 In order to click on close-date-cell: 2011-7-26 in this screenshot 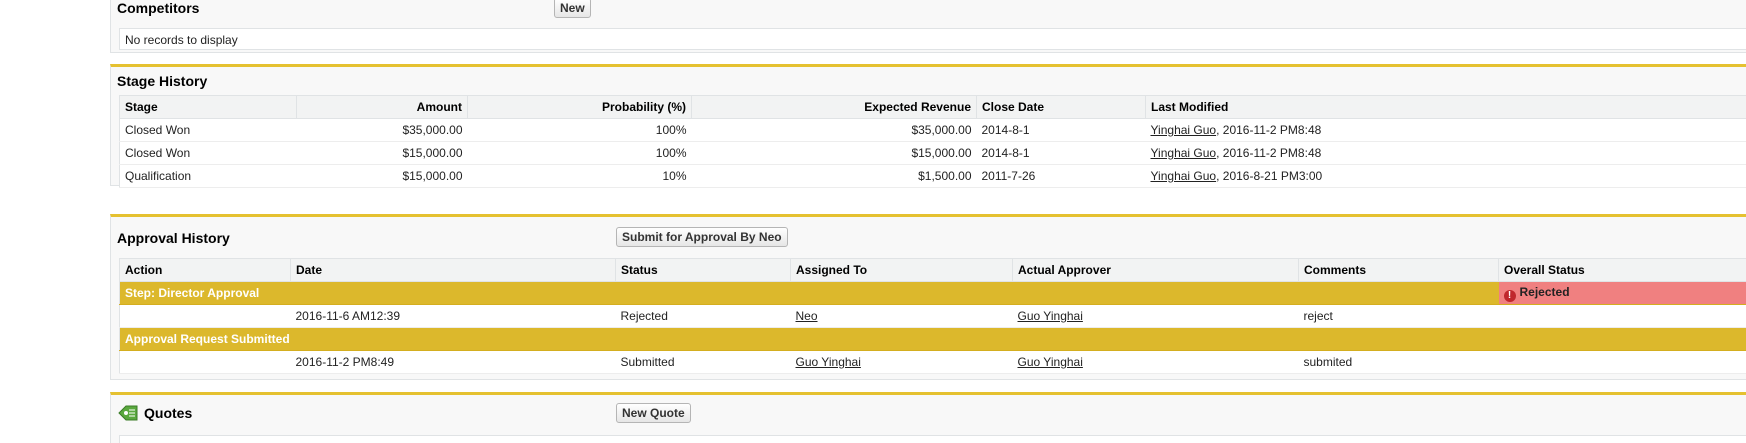, I will do `click(1061, 176)`.